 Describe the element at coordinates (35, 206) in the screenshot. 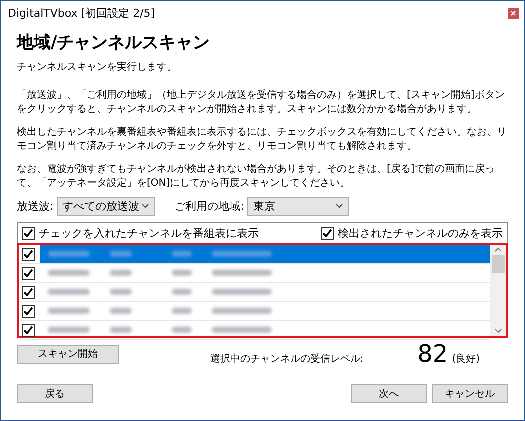

I see `field-label: 放送波:` at that location.